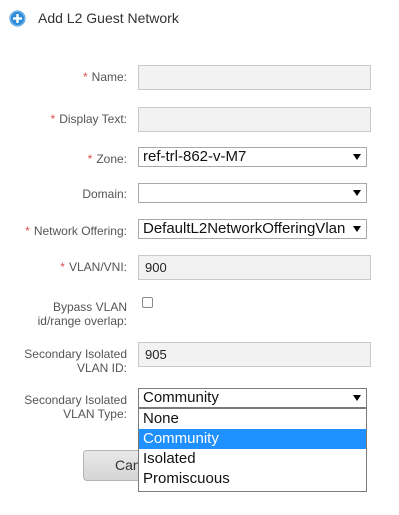 The height and width of the screenshot is (515, 399). I want to click on network-offering-select-value: DefaultL2NetworkOfferingVlan, so click(244, 228).